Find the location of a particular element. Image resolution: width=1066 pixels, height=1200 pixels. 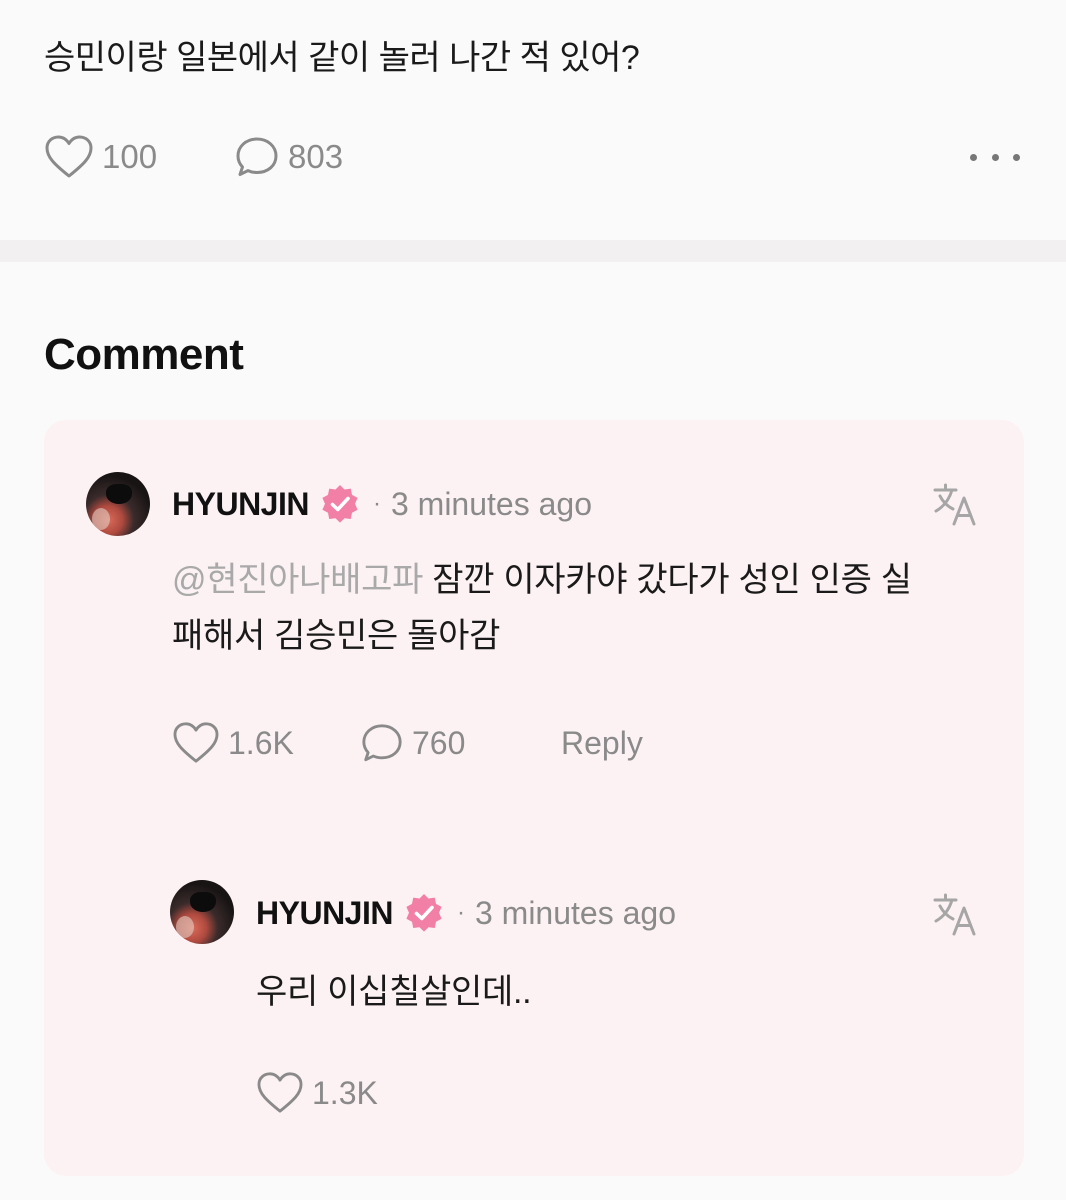

reply-like-button: 1.3K is located at coordinates (317, 1093).